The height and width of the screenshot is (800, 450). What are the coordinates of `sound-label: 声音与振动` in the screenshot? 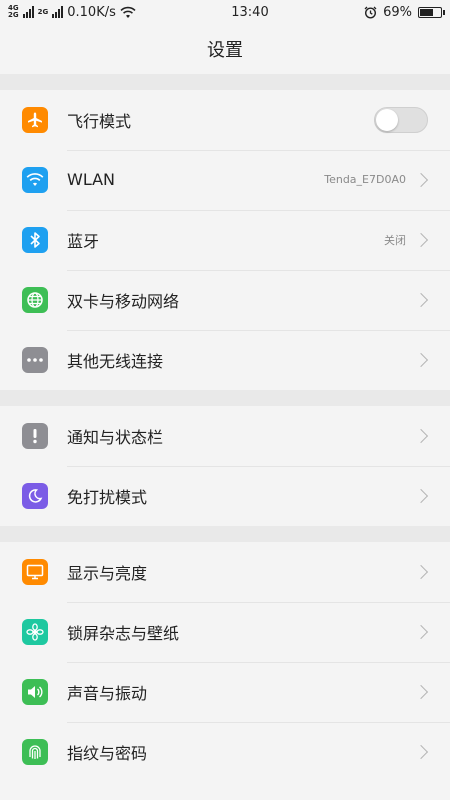 It's located at (107, 693).